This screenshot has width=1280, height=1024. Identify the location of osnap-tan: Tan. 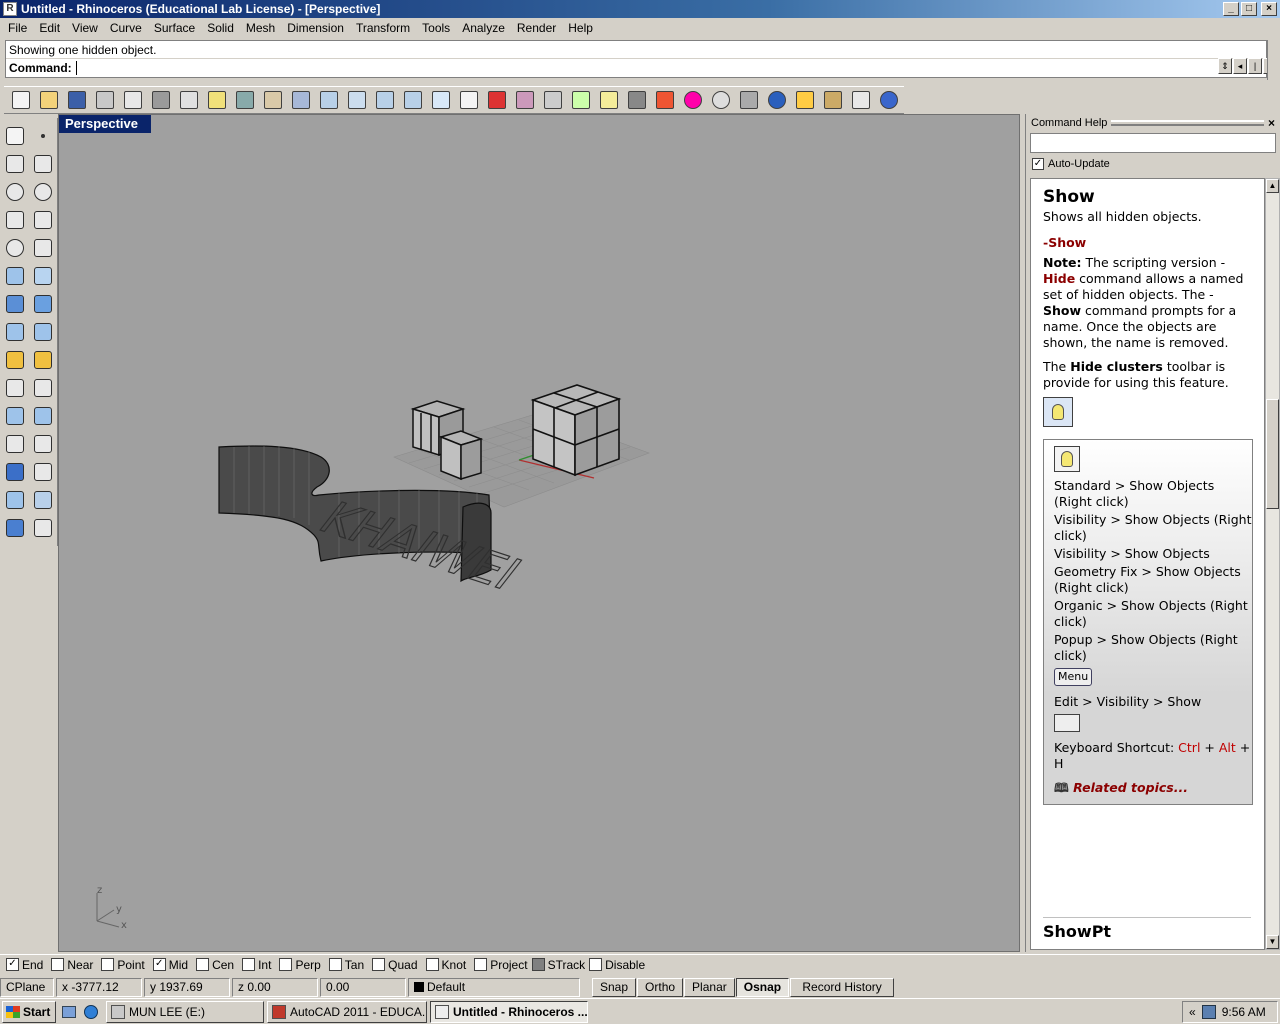
(346, 965).